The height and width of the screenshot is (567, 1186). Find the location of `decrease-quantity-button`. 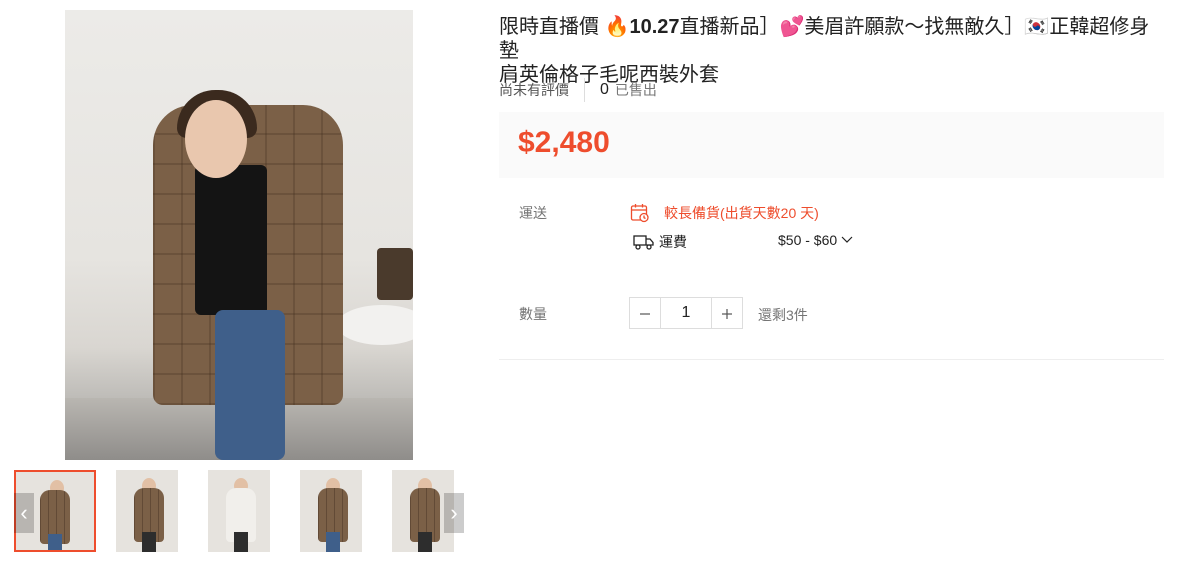

decrease-quantity-button is located at coordinates (645, 313).